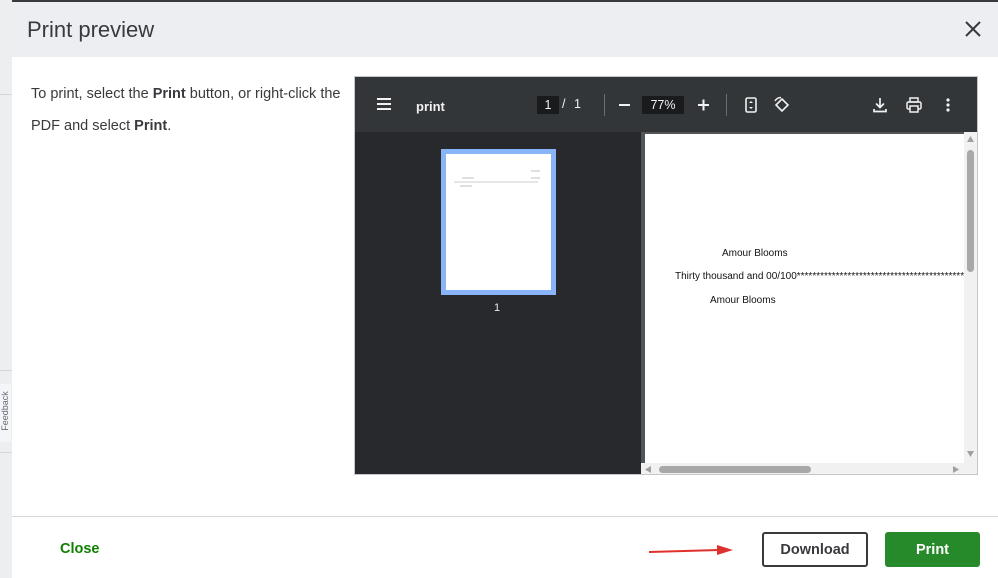 The image size is (998, 578). I want to click on dialog-header: Print preview, so click(505, 29).